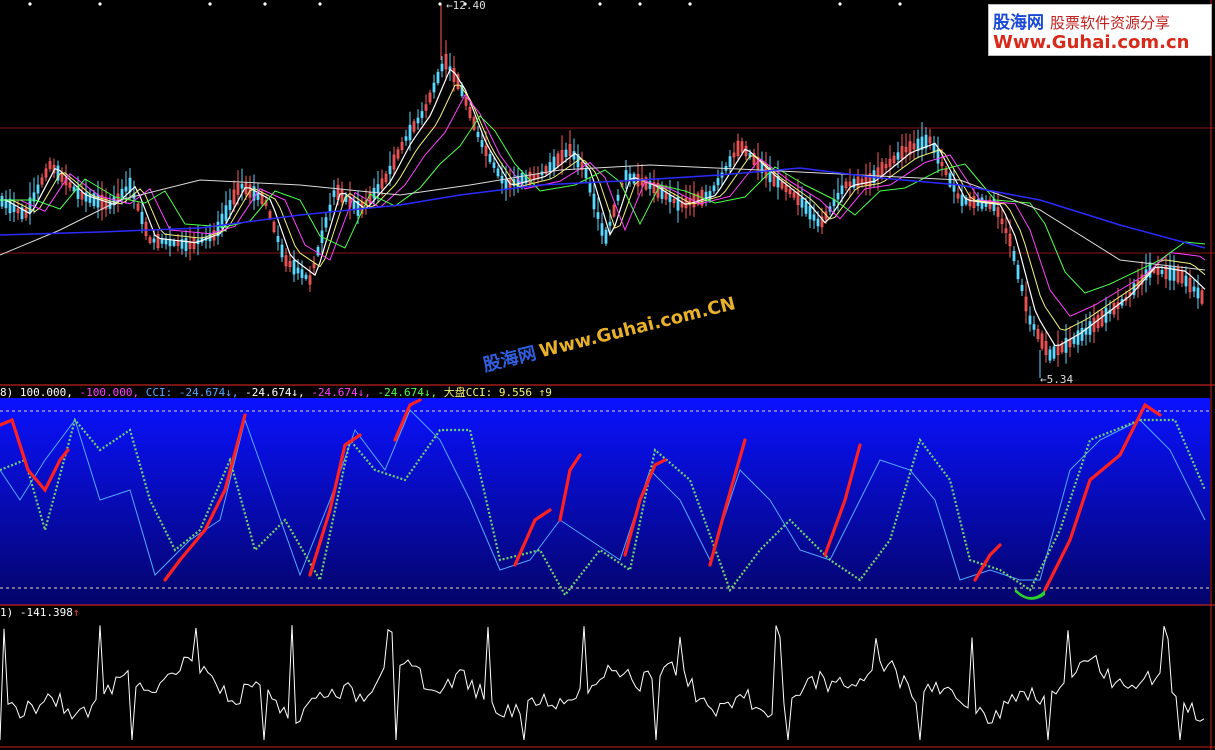  Describe the element at coordinates (159, 392) in the screenshot. I see `cci-name: CCI:` at that location.